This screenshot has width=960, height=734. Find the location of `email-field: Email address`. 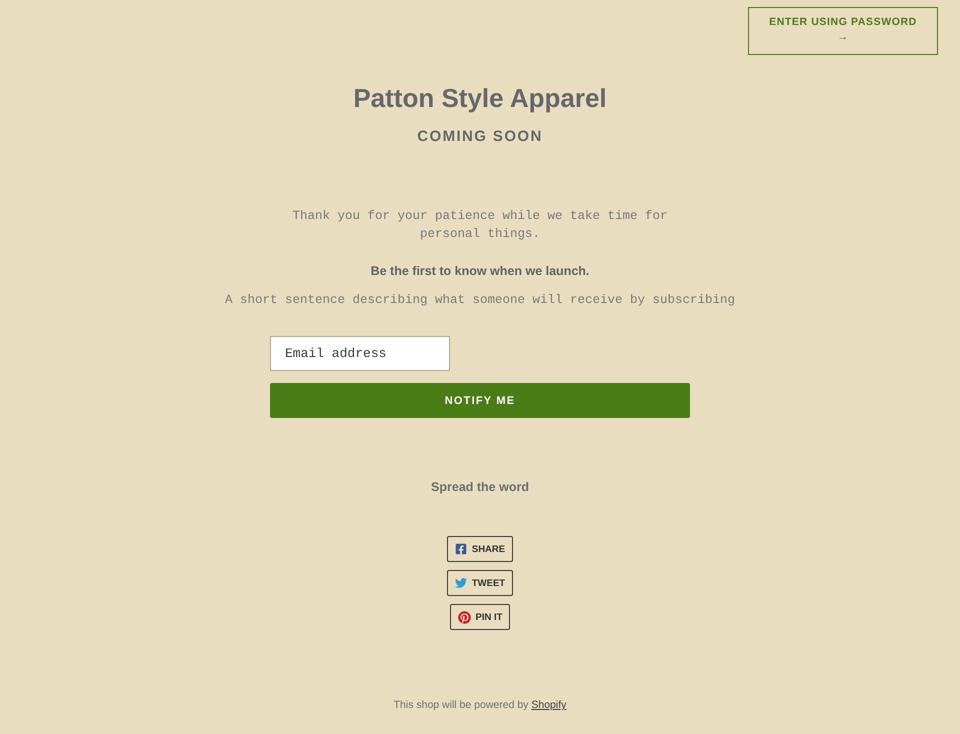

email-field: Email address is located at coordinates (360, 353).